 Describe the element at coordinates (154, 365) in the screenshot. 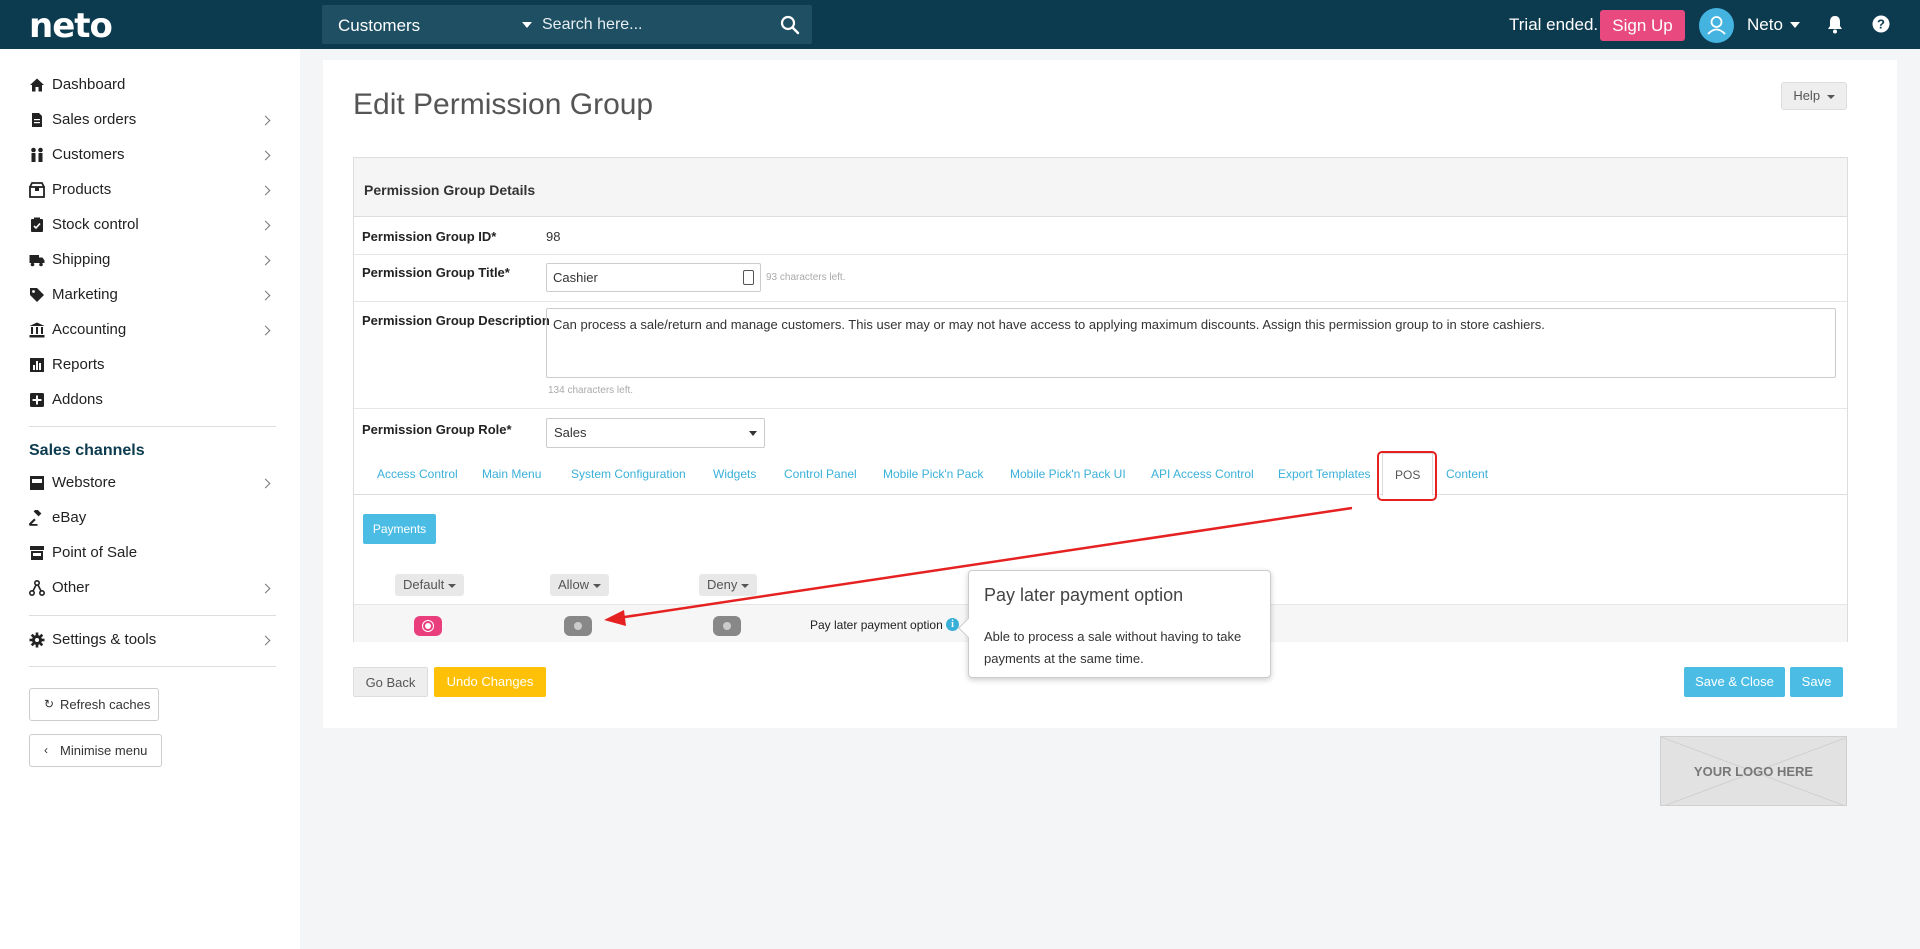

I see `sidebar-item-reports: Reports` at that location.